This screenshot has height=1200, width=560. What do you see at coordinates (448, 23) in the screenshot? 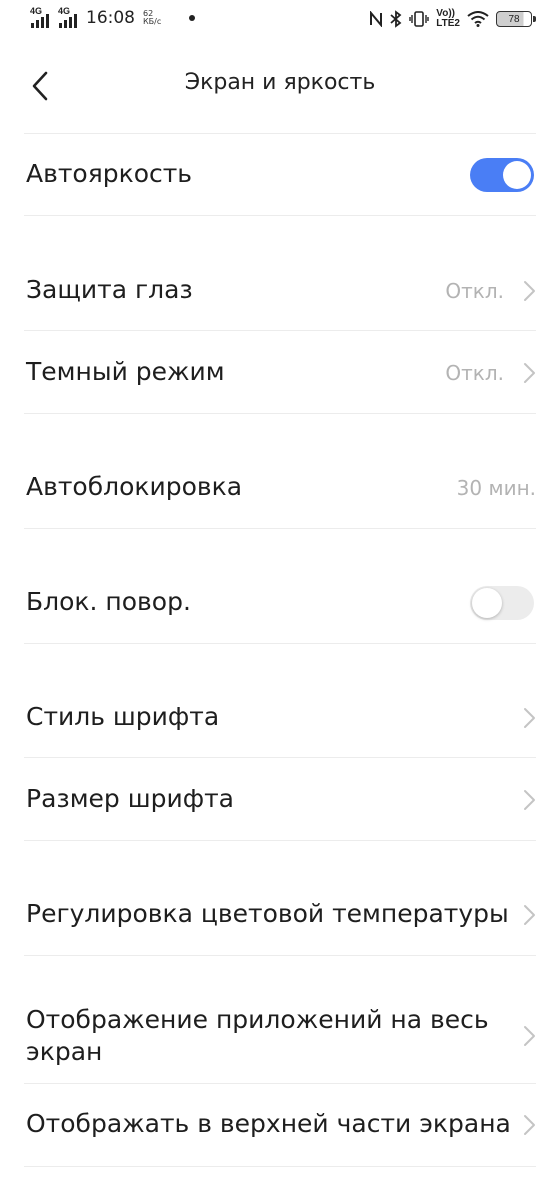
I see `volte-bottom: LTE2` at bounding box center [448, 23].